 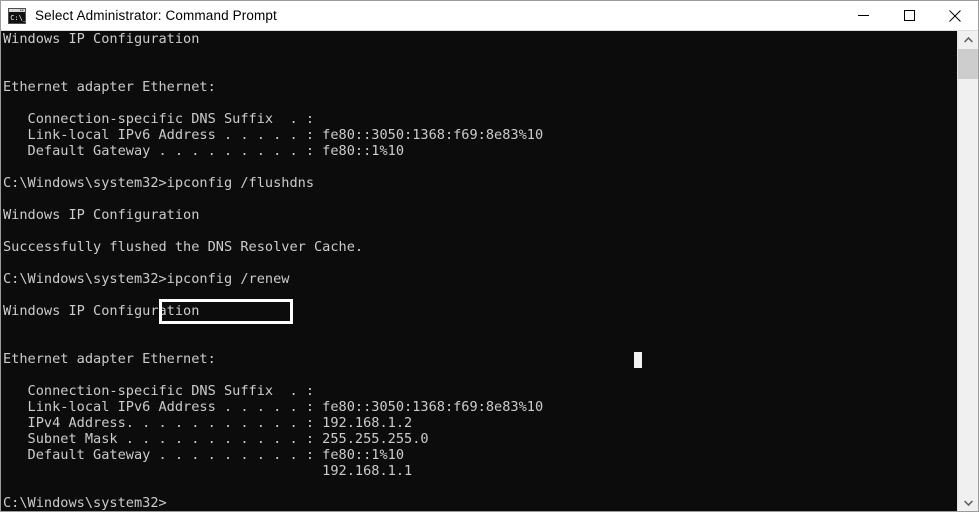 What do you see at coordinates (968, 64) in the screenshot?
I see `scrollbar-thumb` at bounding box center [968, 64].